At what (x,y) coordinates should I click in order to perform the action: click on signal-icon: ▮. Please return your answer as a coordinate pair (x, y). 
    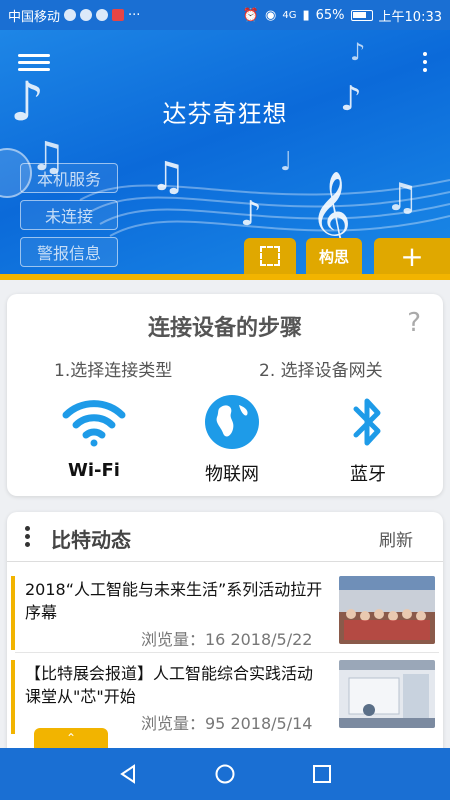
    Looking at the image, I should click on (306, 15).